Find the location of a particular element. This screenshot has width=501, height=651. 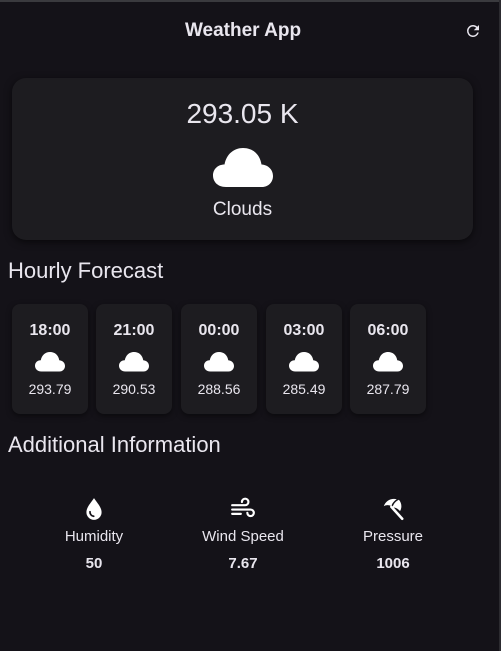

info-value: 7.67 is located at coordinates (243, 563).